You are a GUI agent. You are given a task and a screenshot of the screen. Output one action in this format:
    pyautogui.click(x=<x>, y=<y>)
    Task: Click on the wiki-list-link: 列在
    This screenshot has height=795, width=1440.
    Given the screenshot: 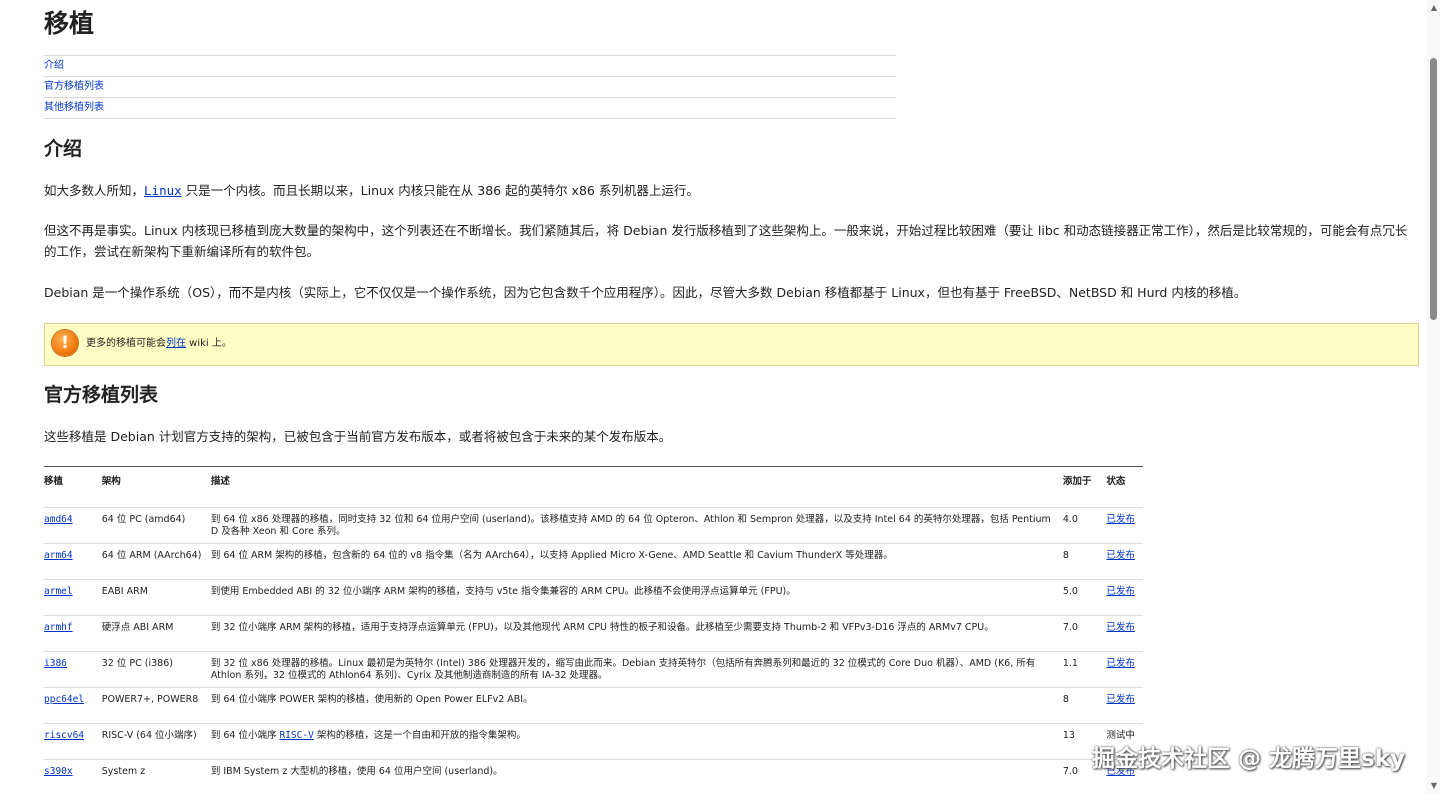 What is the action you would take?
    pyautogui.click(x=176, y=343)
    